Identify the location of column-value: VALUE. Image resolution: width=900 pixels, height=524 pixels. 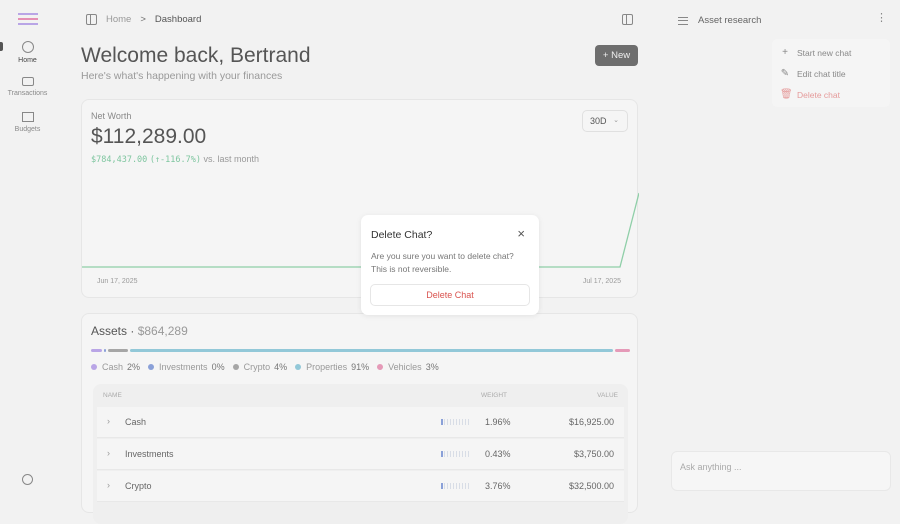
(607, 395).